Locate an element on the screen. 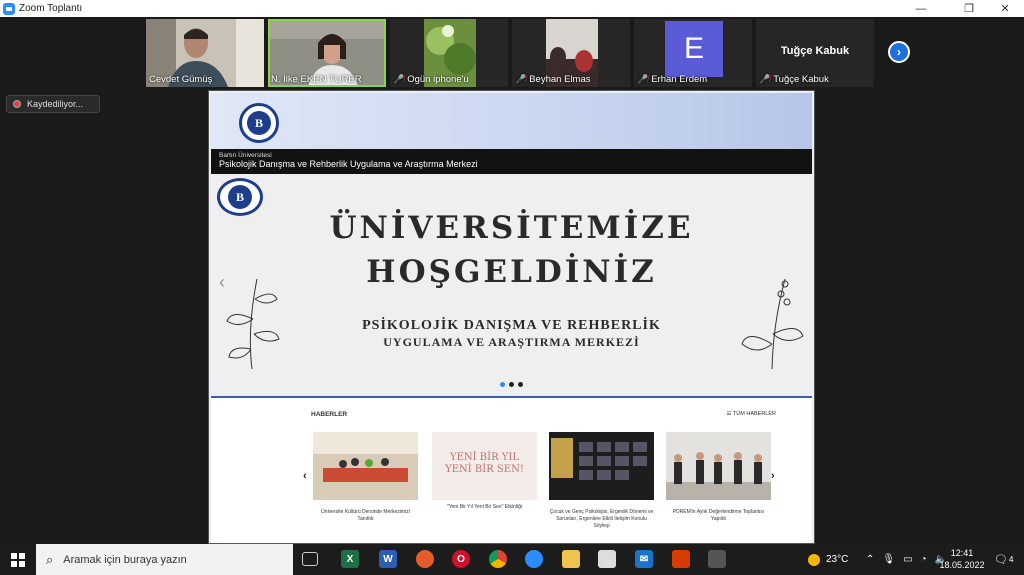 Image resolution: width=1024 pixels, height=575 pixels. participant-tile-active-speaker: N. İlke EKEN TURER is located at coordinates (327, 53).